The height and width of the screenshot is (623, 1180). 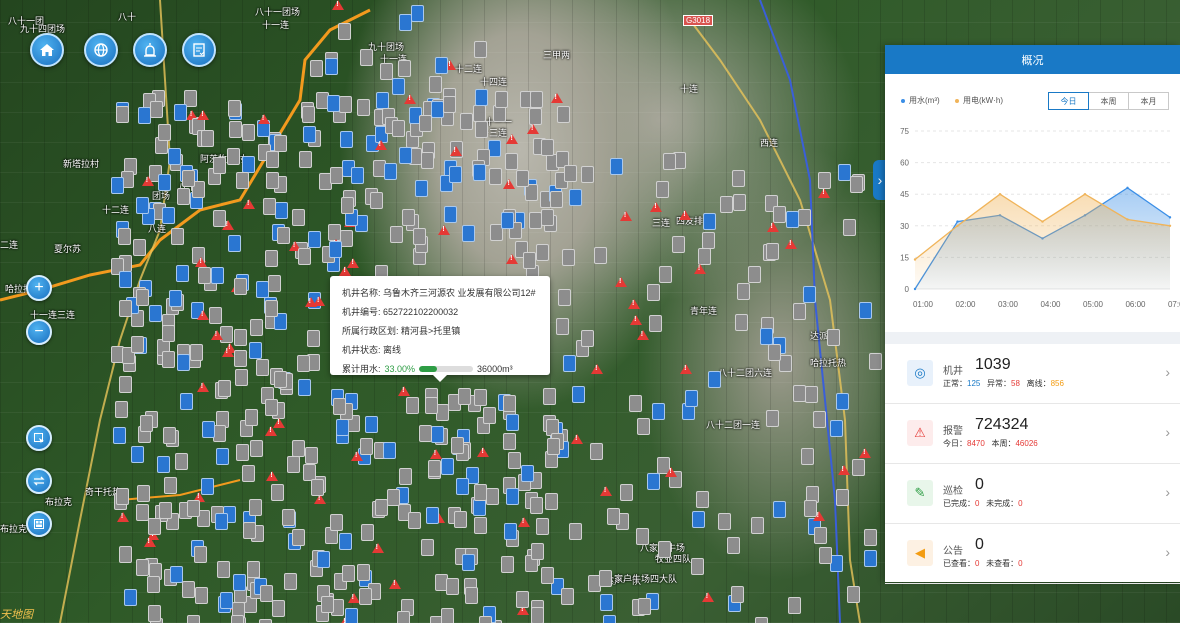 I want to click on stat-notices: ◀ 公告 0 已查看：0 未查看：0 ›, so click(x=1032, y=554).